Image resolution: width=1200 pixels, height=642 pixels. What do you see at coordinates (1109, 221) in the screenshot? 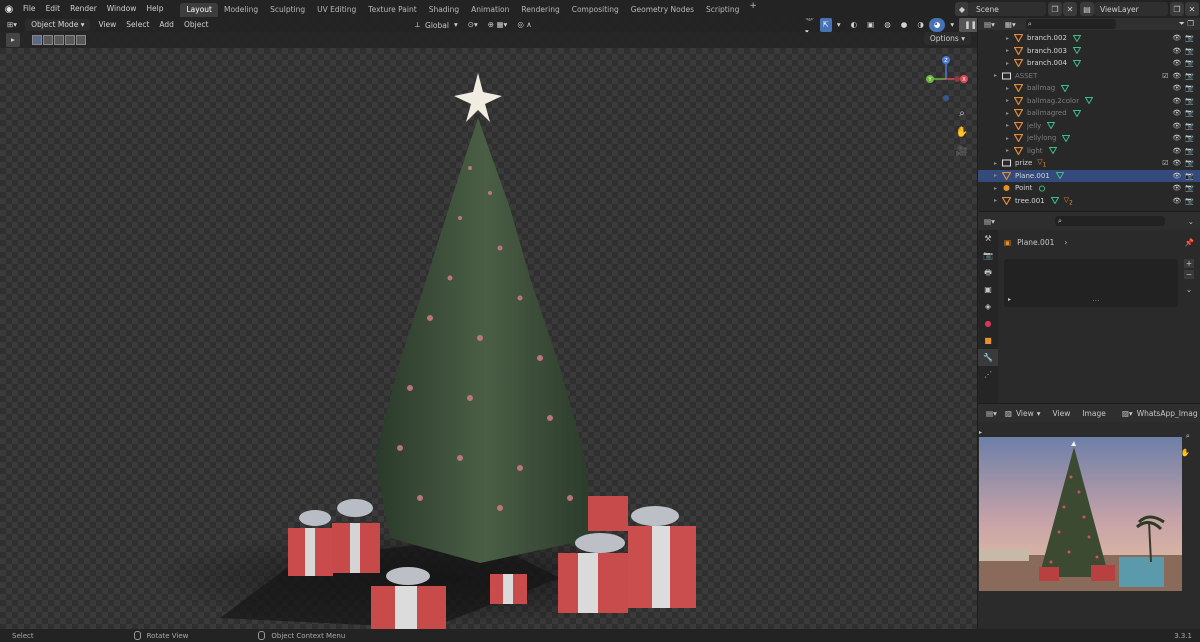
I see `properties-search: ⌕` at bounding box center [1109, 221].